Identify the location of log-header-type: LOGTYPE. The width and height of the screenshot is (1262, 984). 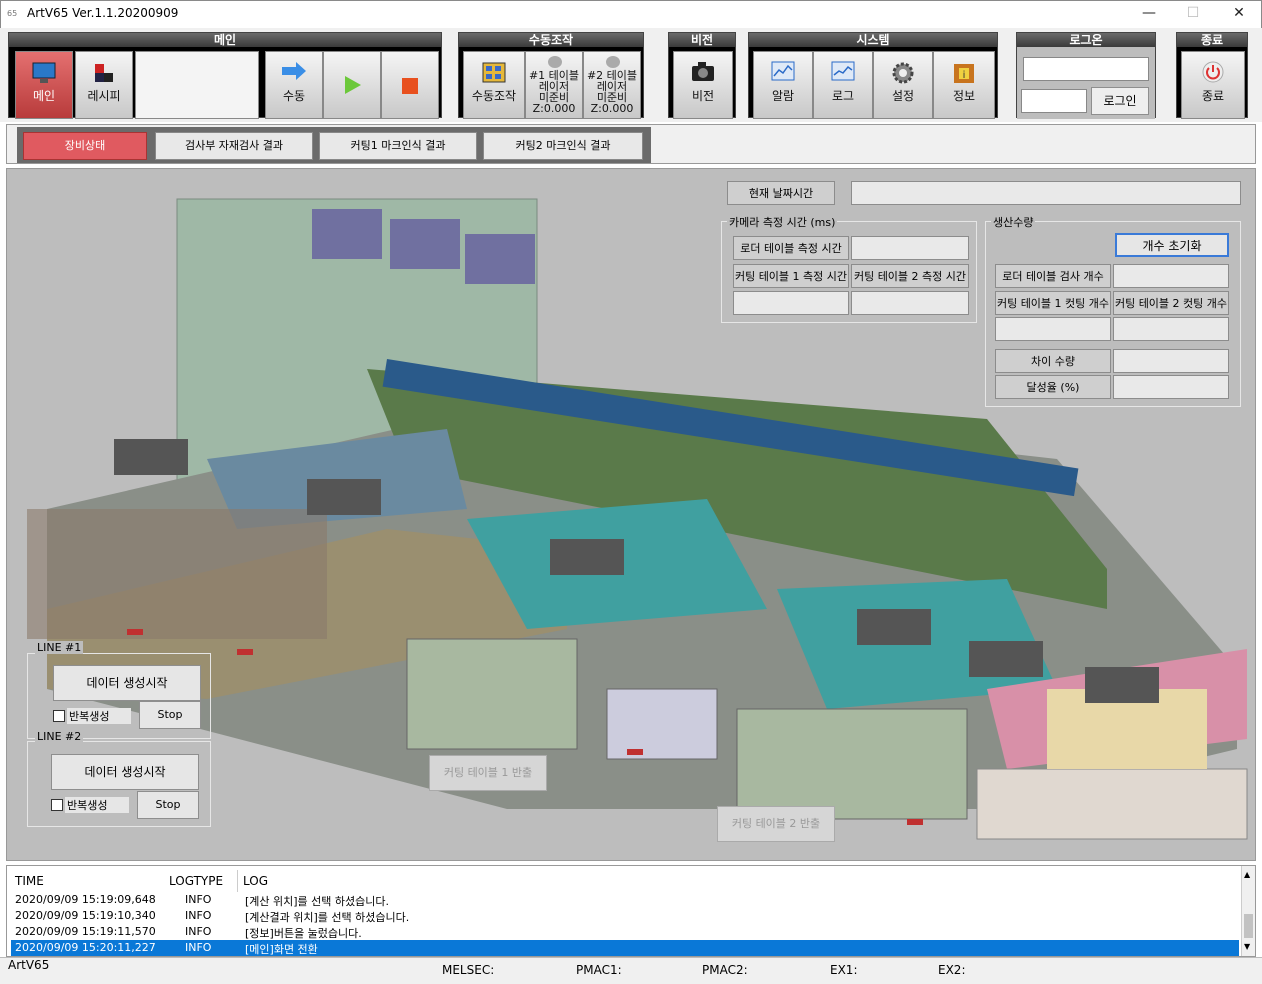
(196, 881).